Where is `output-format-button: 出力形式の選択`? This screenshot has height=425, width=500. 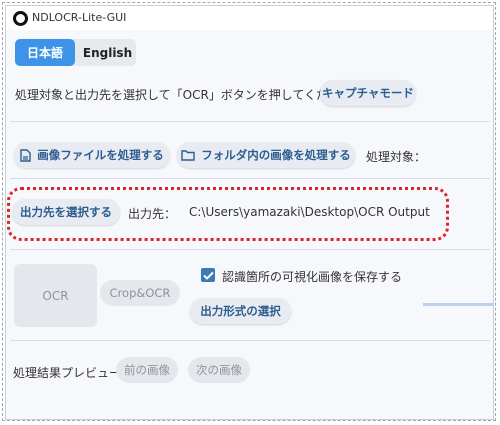
output-format-button: 出力形式の選択 is located at coordinates (240, 311).